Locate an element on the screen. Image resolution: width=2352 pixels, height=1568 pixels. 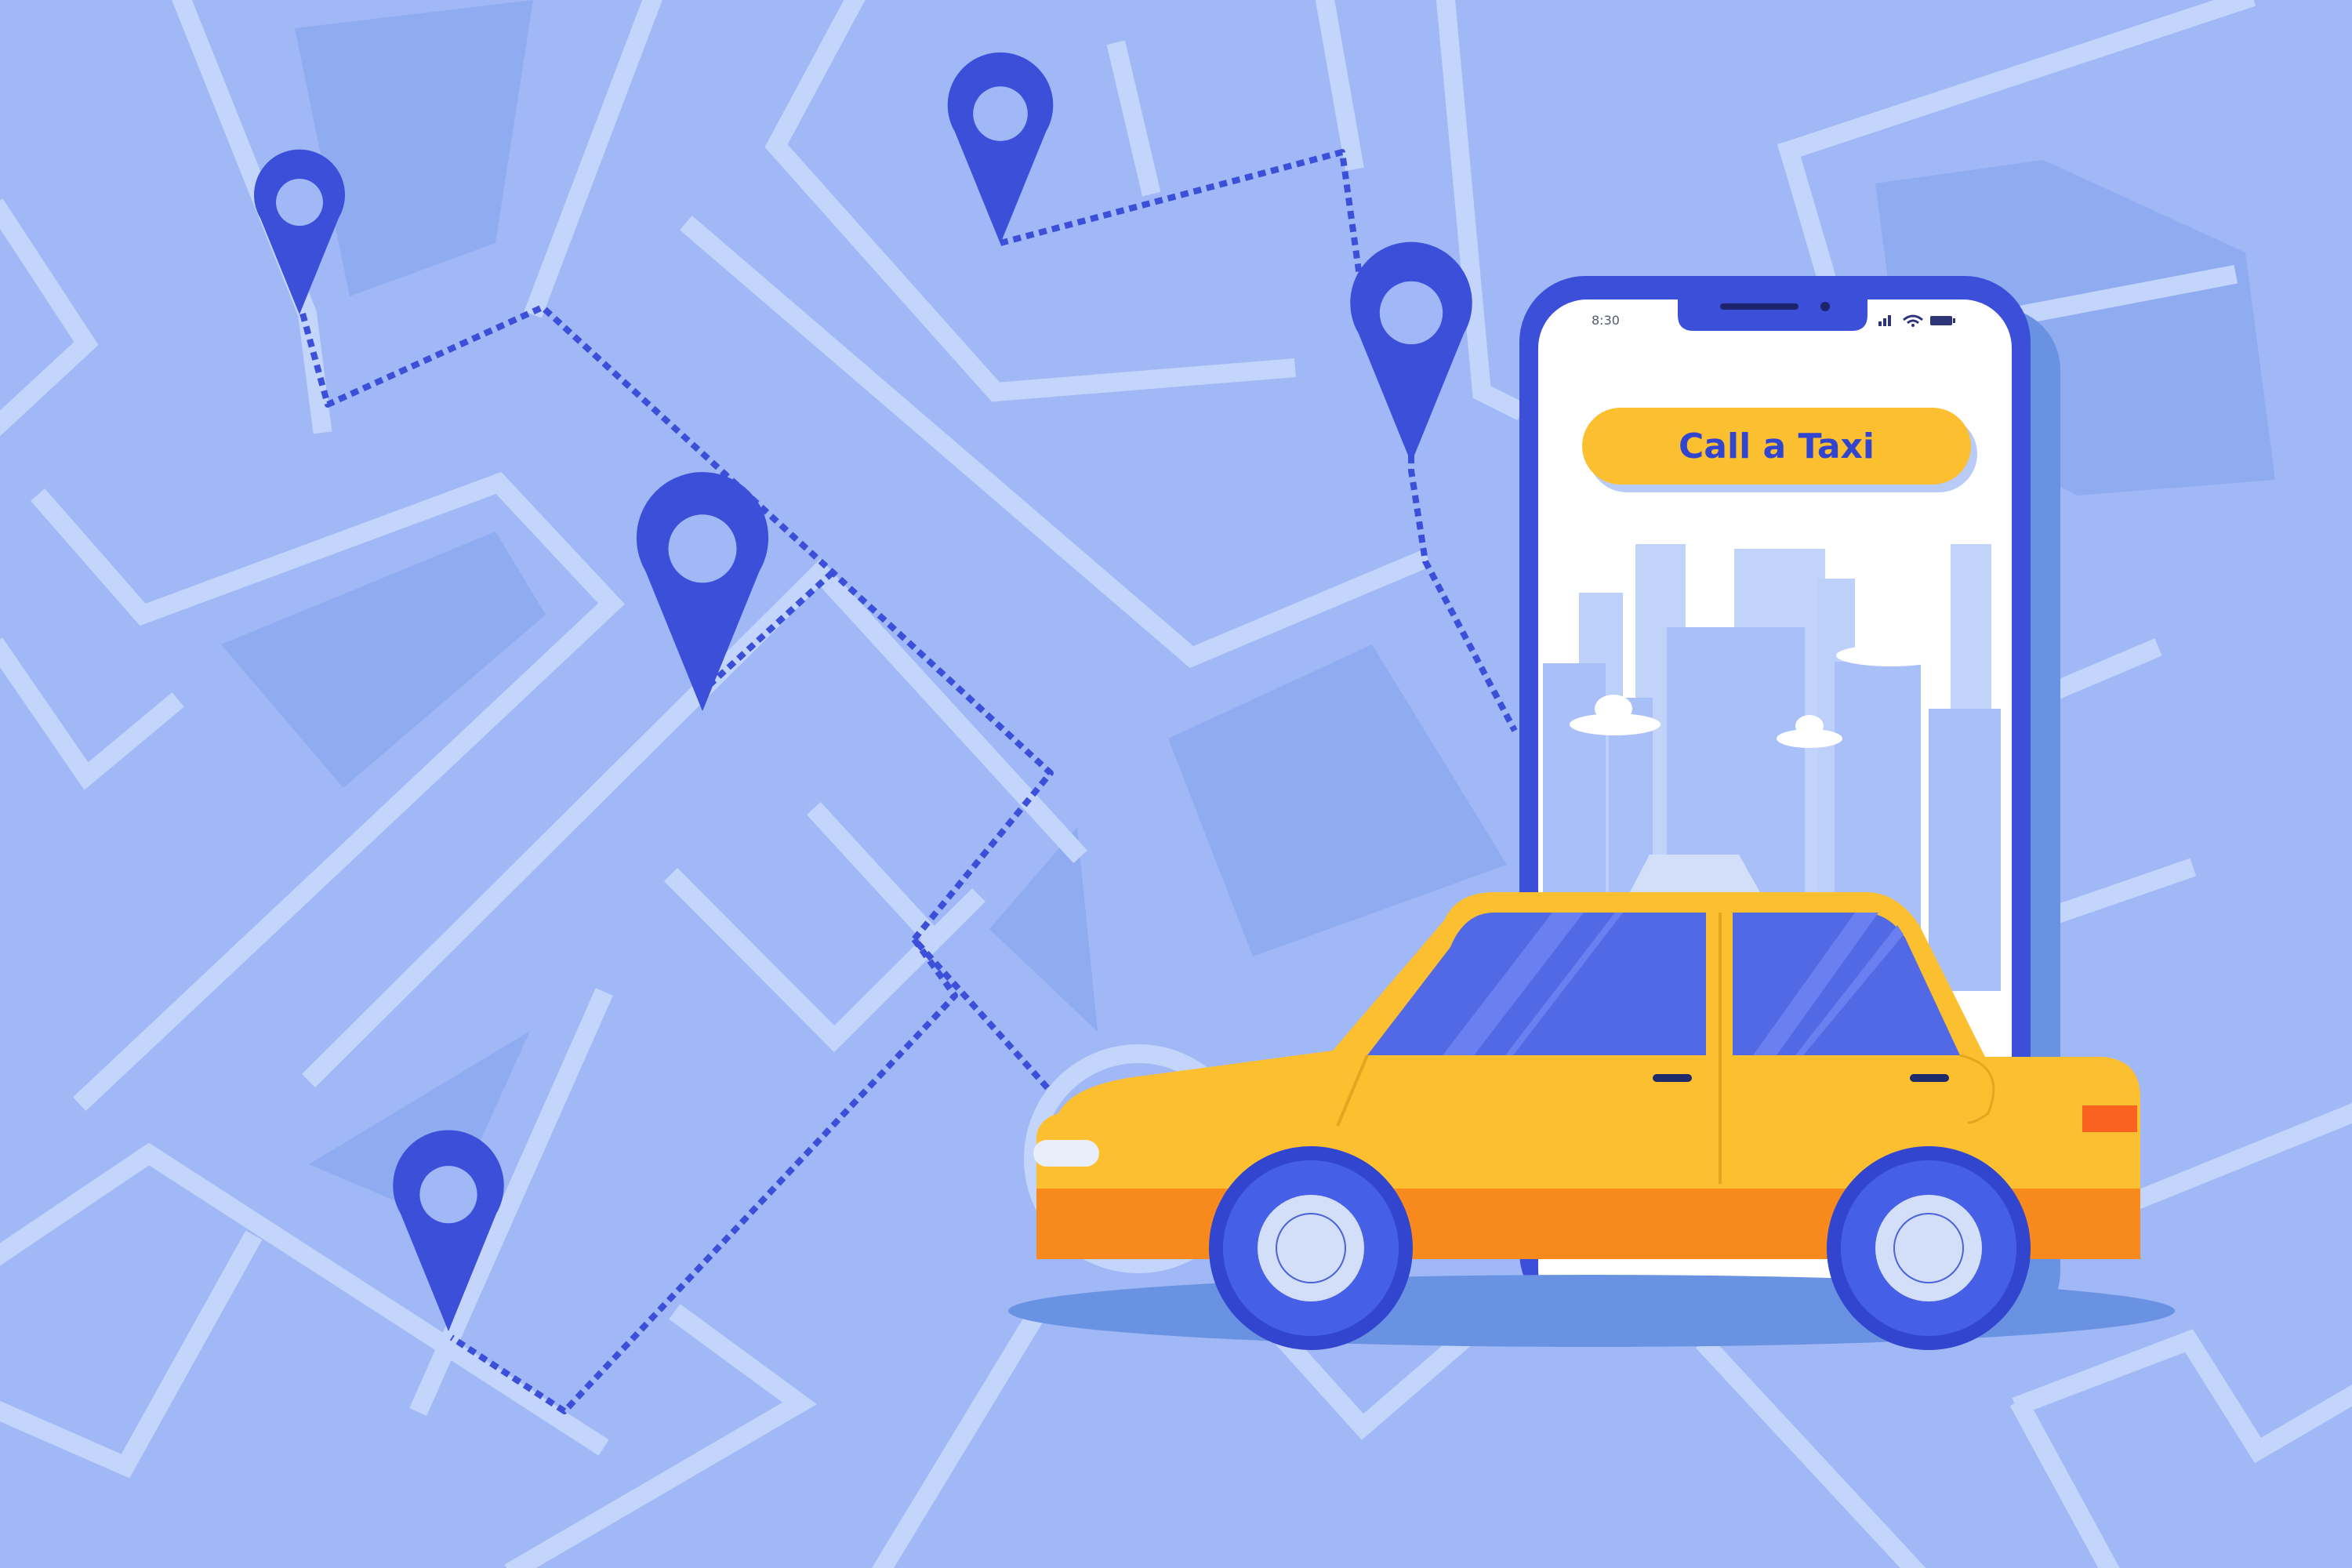
taxi-tail-light is located at coordinates (2109, 1118).